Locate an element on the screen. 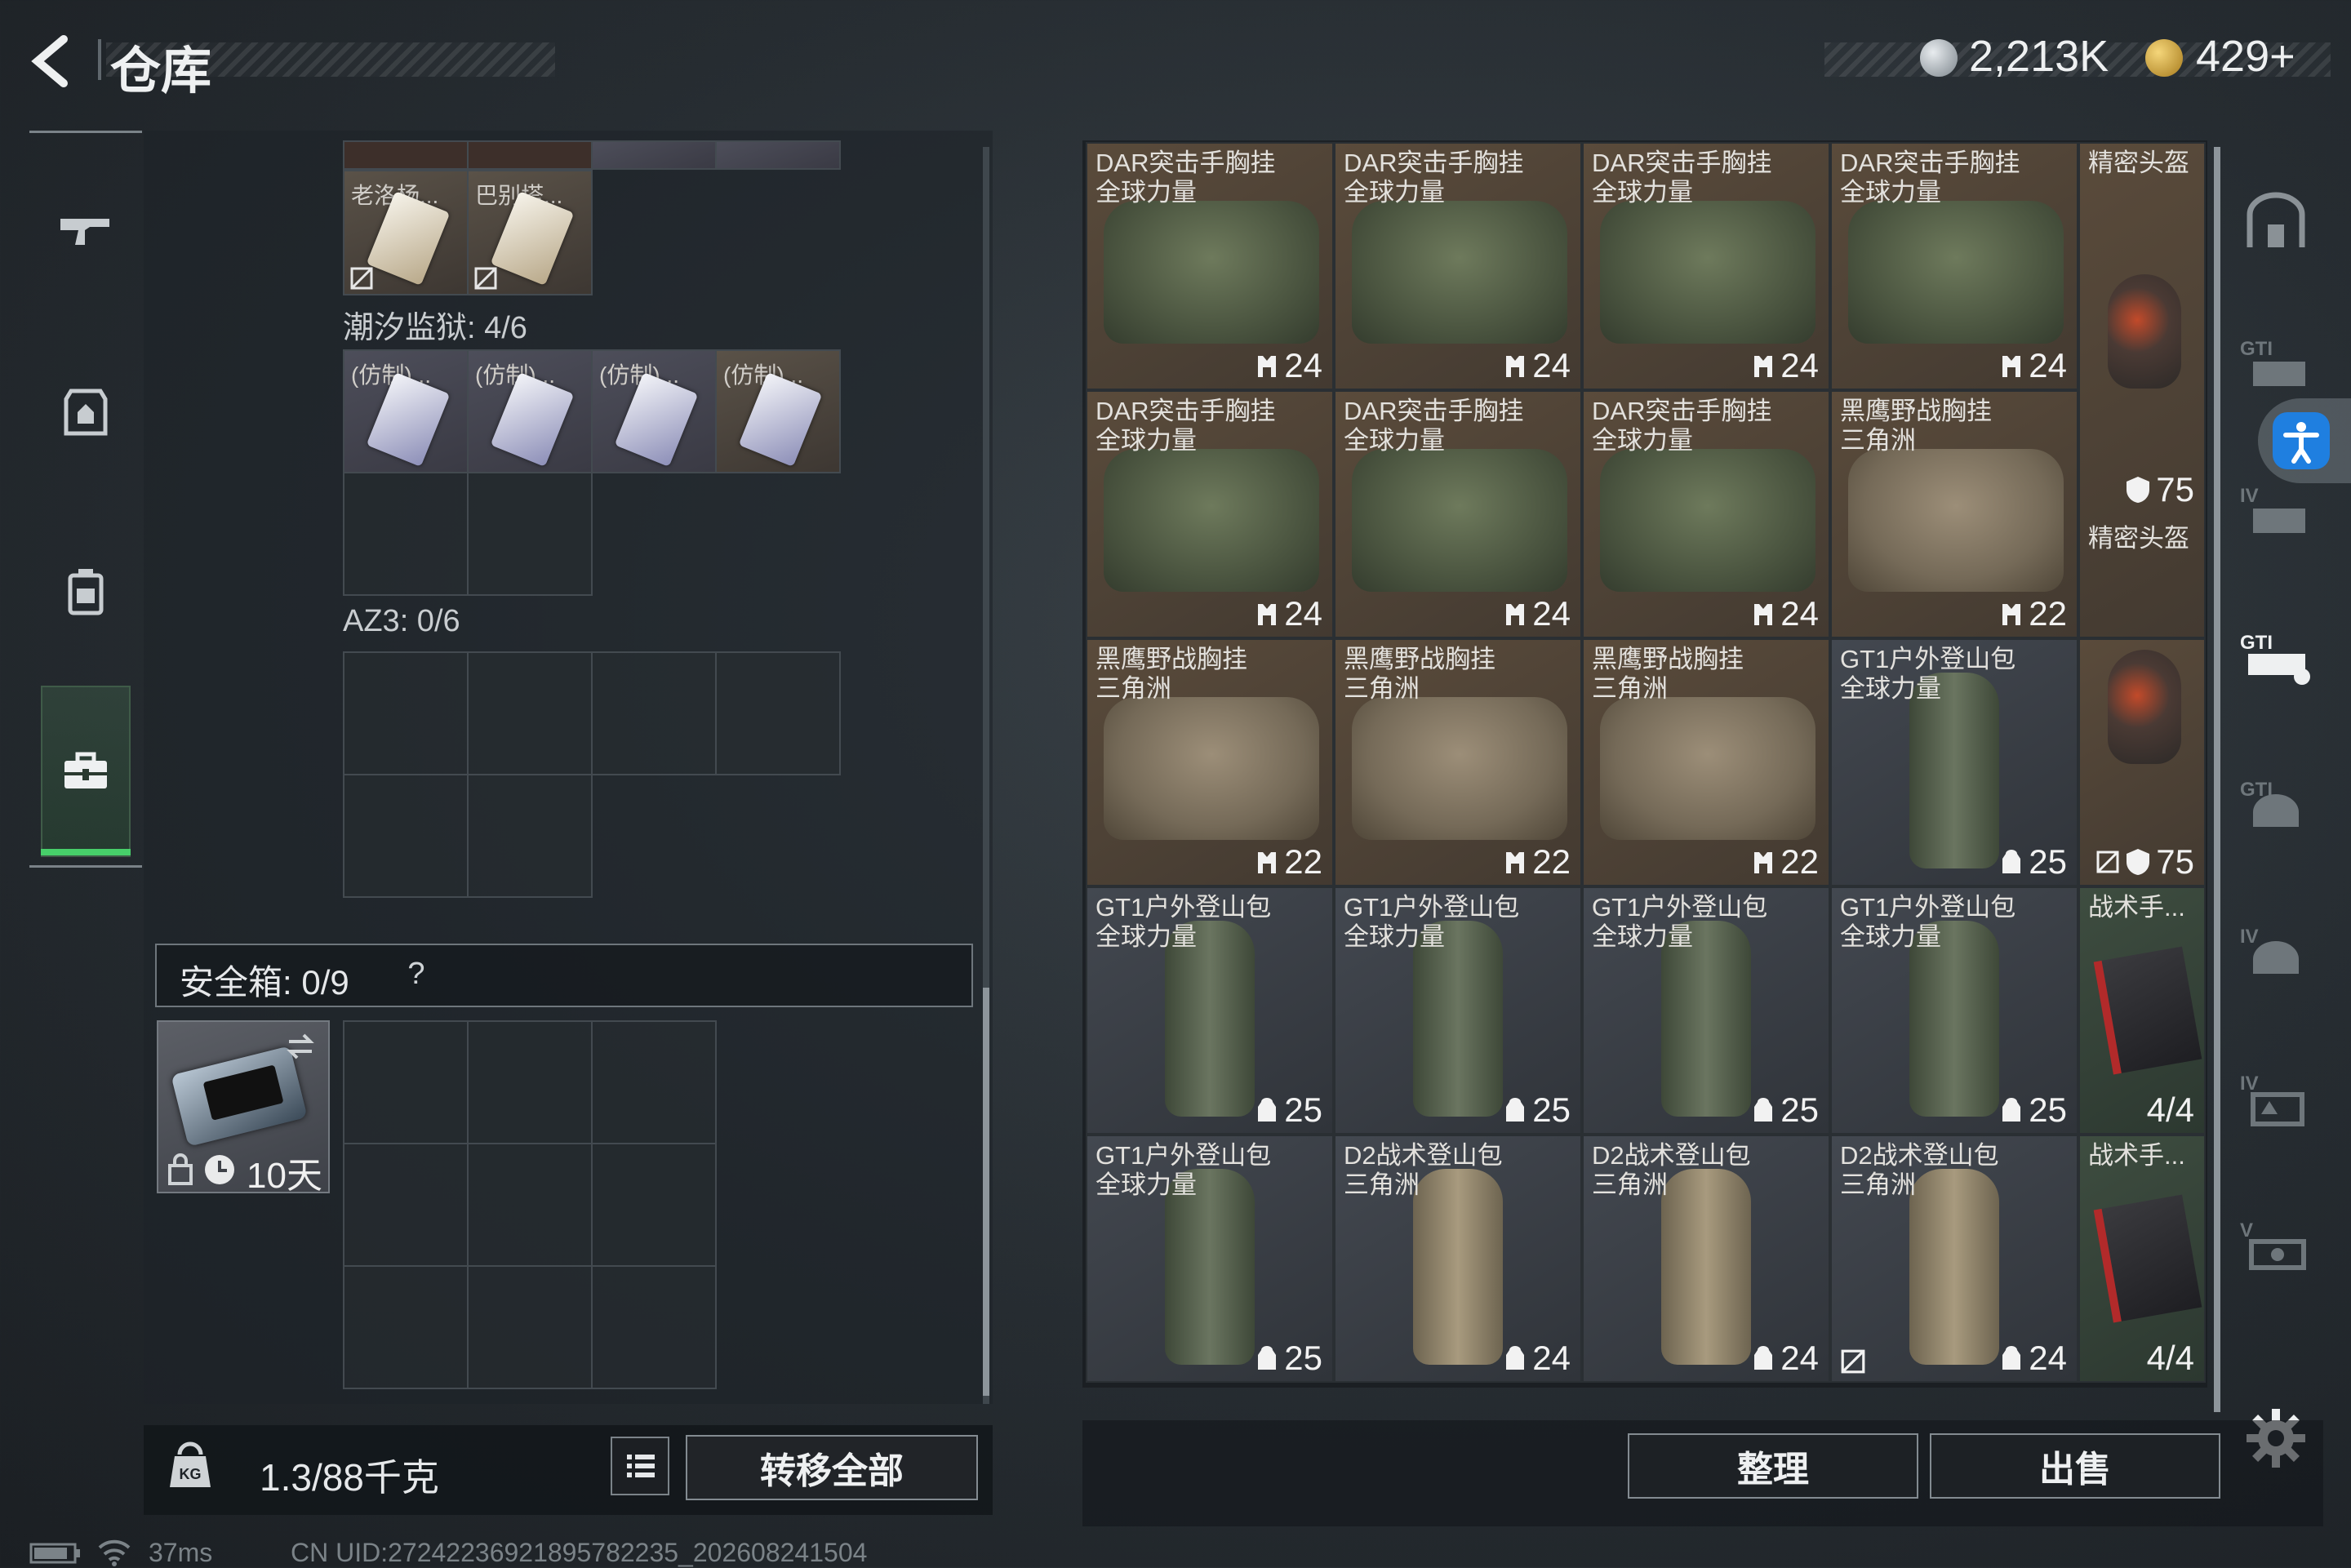  sidebar-active-bar is located at coordinates (86, 852).